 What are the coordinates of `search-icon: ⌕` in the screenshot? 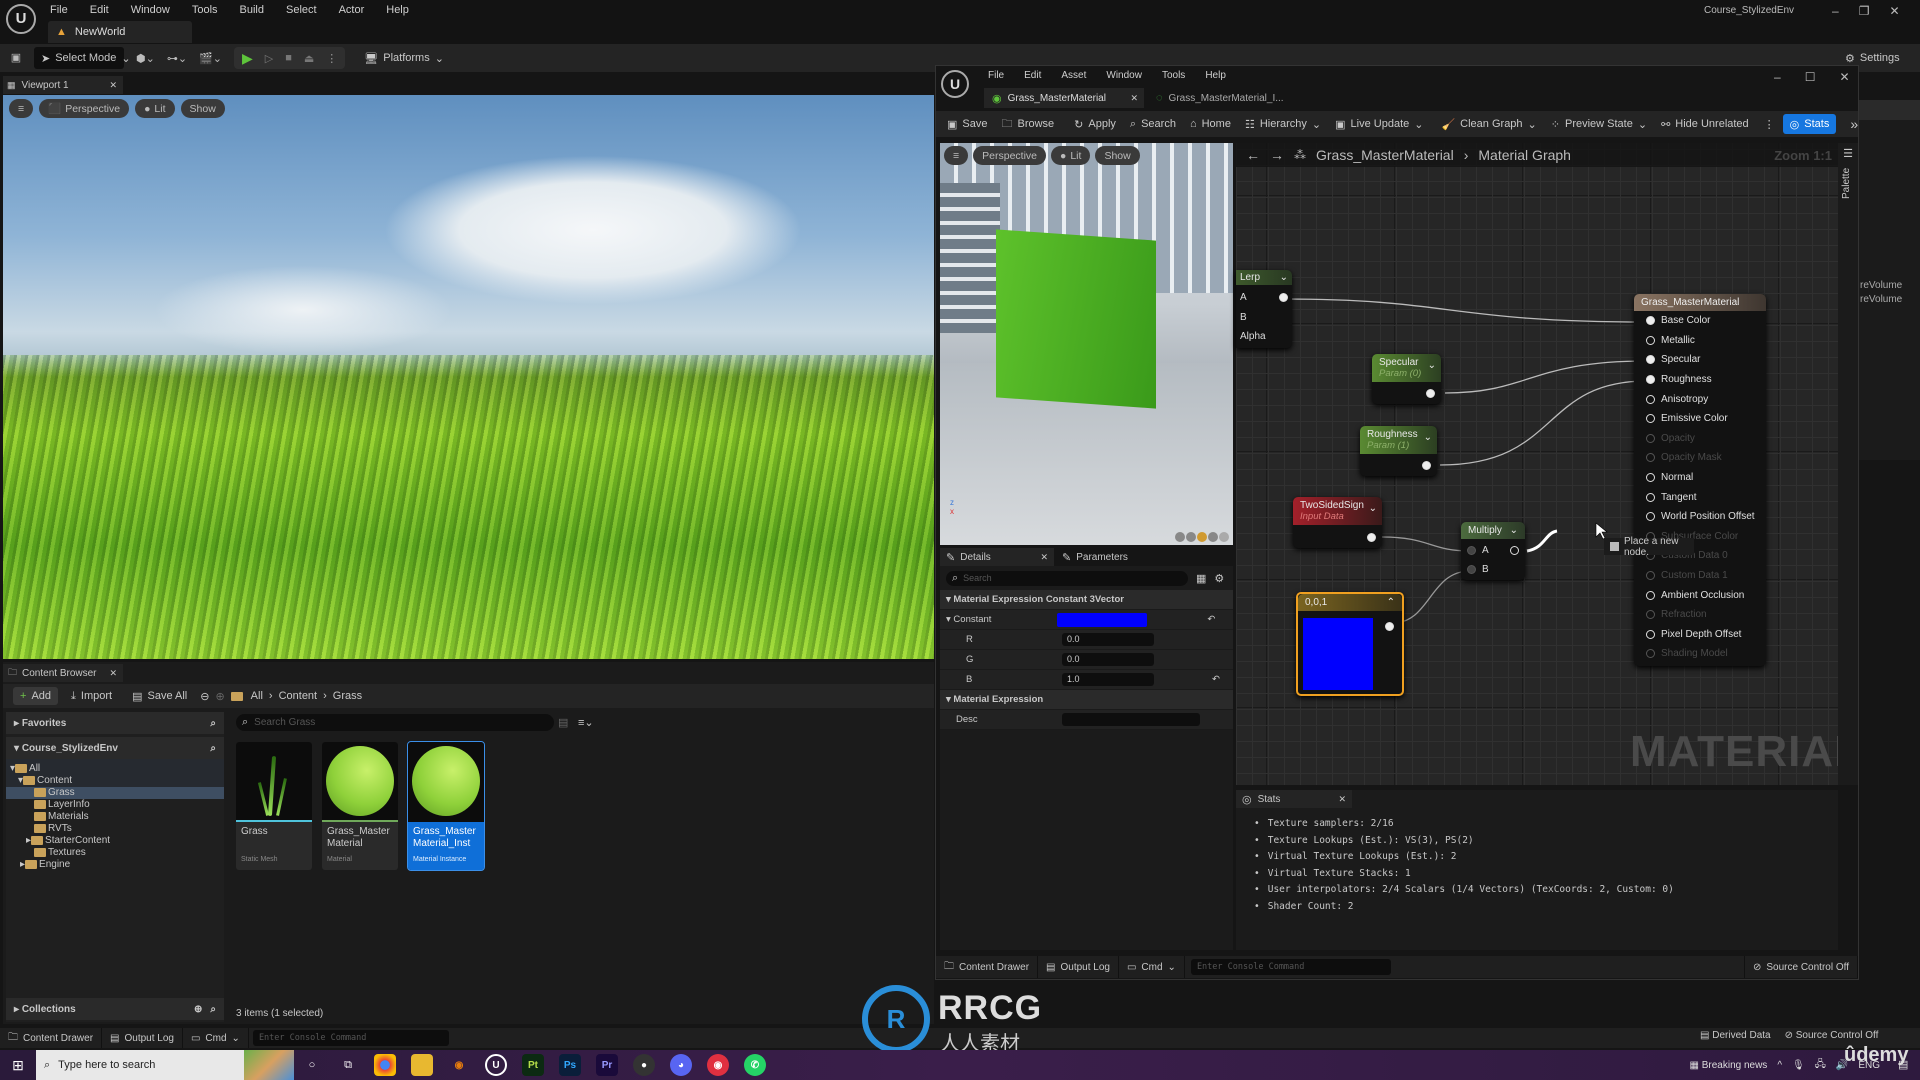 It's located at (213, 1009).